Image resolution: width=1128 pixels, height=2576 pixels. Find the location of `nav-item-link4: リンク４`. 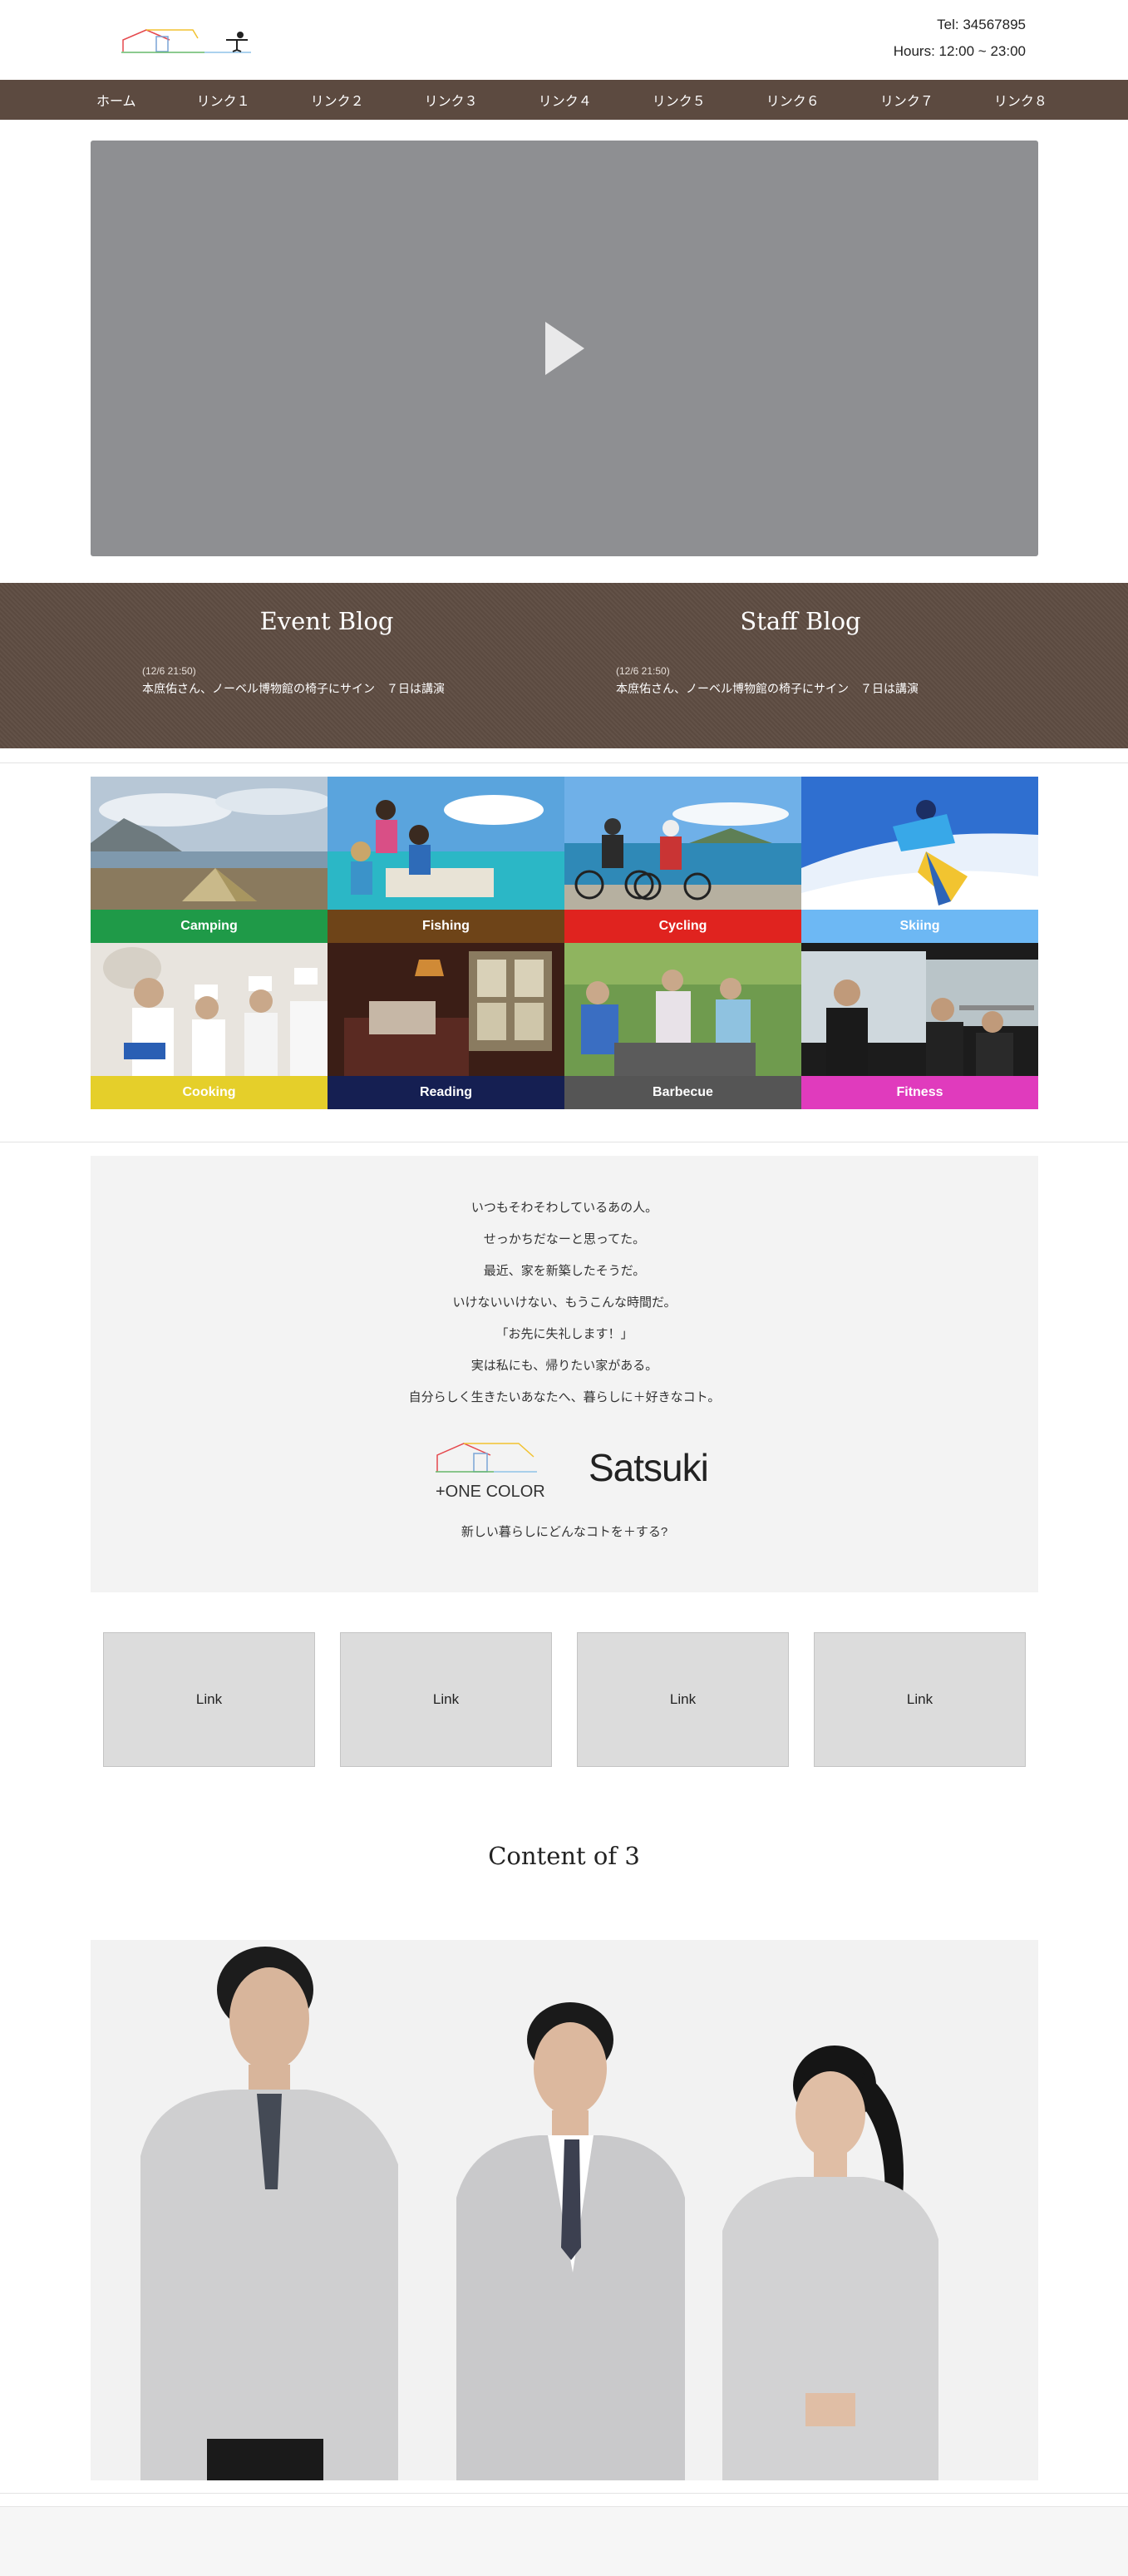

nav-item-link4: リンク４ is located at coordinates (565, 100).